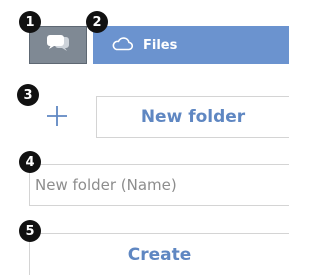  I want to click on add-button, so click(57, 118).